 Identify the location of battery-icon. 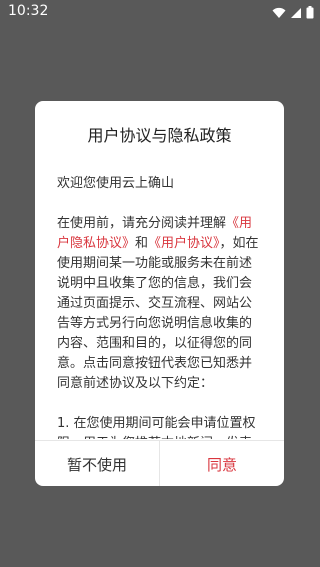
(310, 13).